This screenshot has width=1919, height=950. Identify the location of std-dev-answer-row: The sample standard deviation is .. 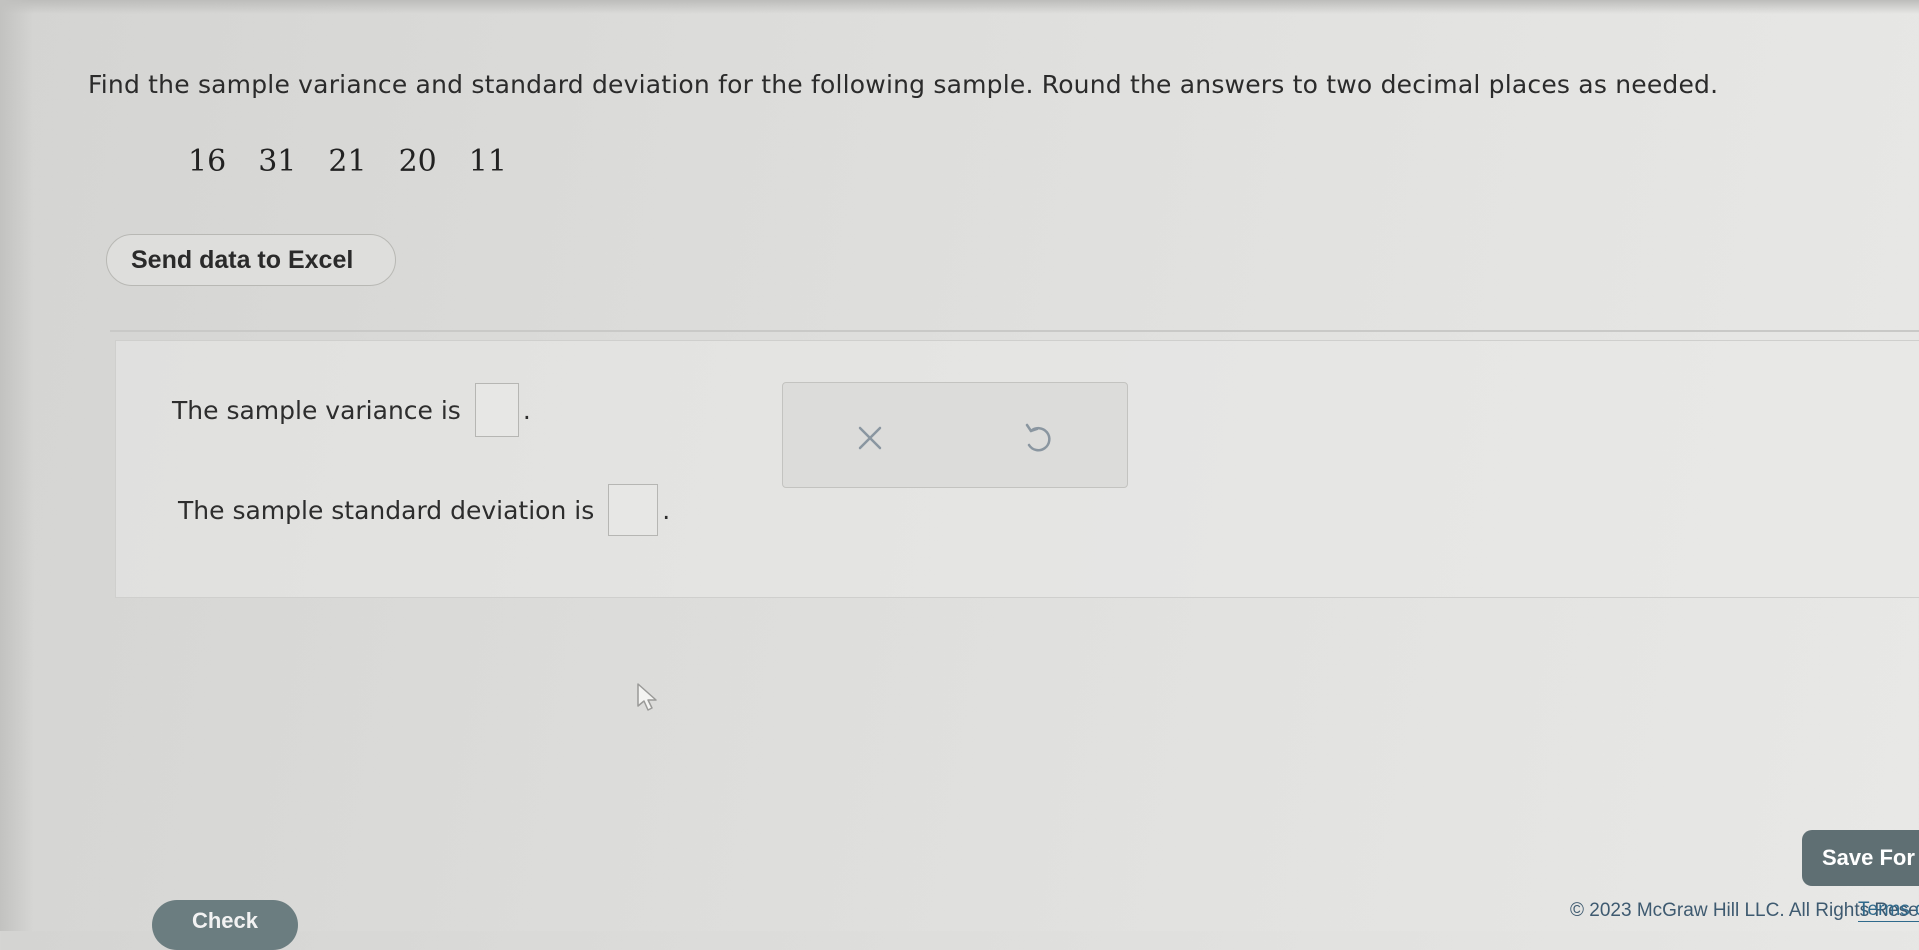
(424, 510).